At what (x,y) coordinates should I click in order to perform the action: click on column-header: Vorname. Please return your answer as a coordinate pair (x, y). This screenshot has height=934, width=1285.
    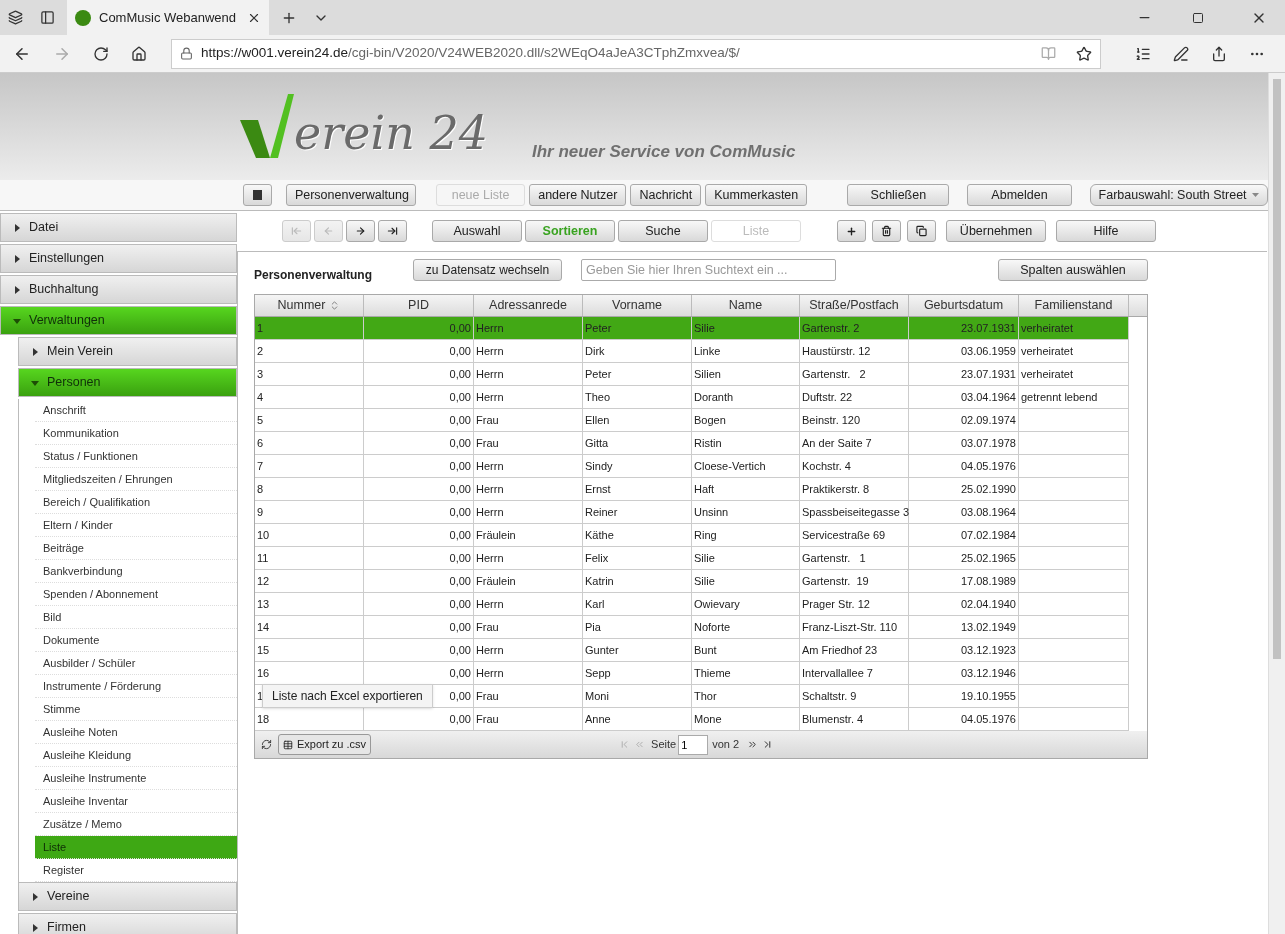
    Looking at the image, I should click on (637, 305).